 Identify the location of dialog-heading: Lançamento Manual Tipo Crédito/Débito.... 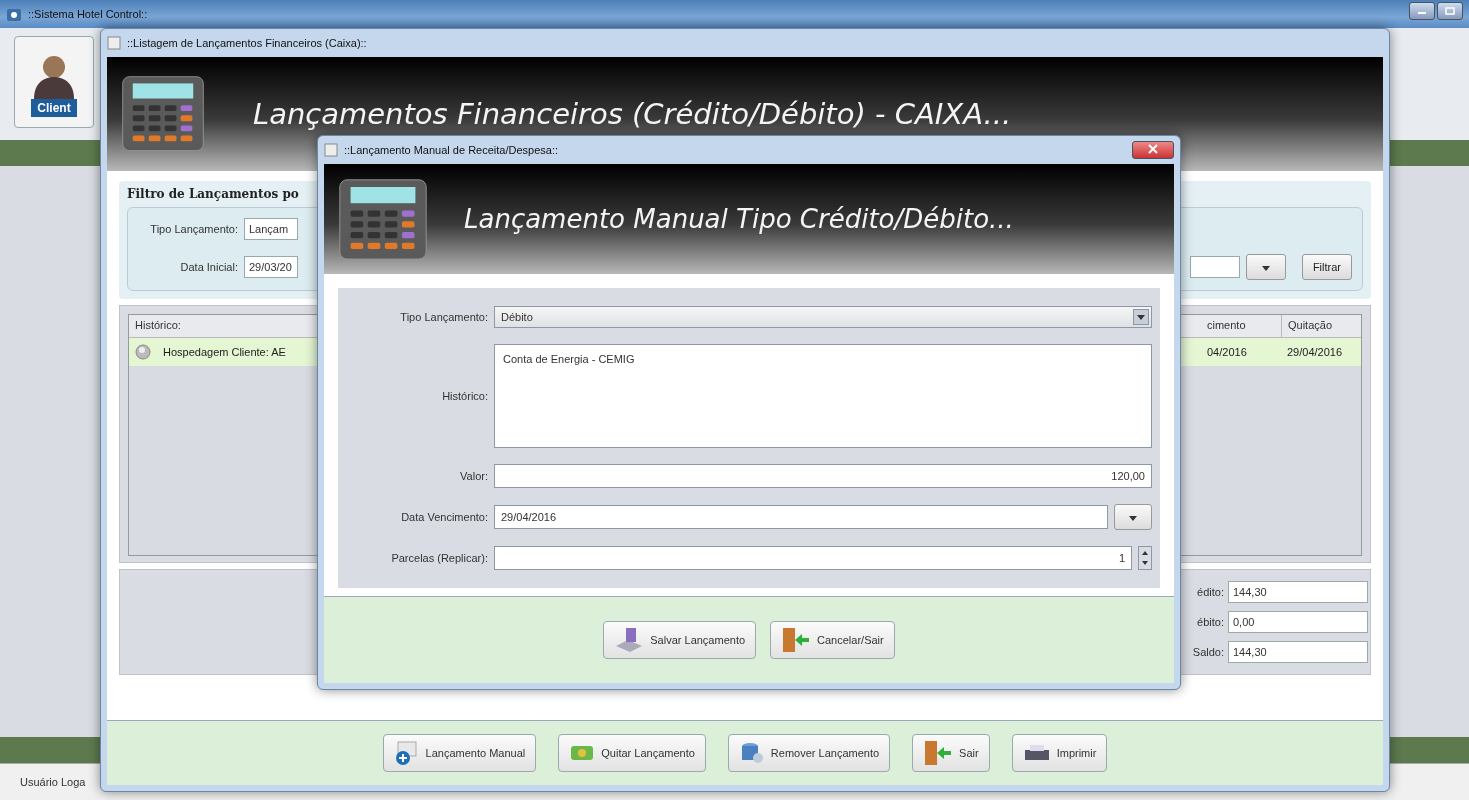
(739, 219).